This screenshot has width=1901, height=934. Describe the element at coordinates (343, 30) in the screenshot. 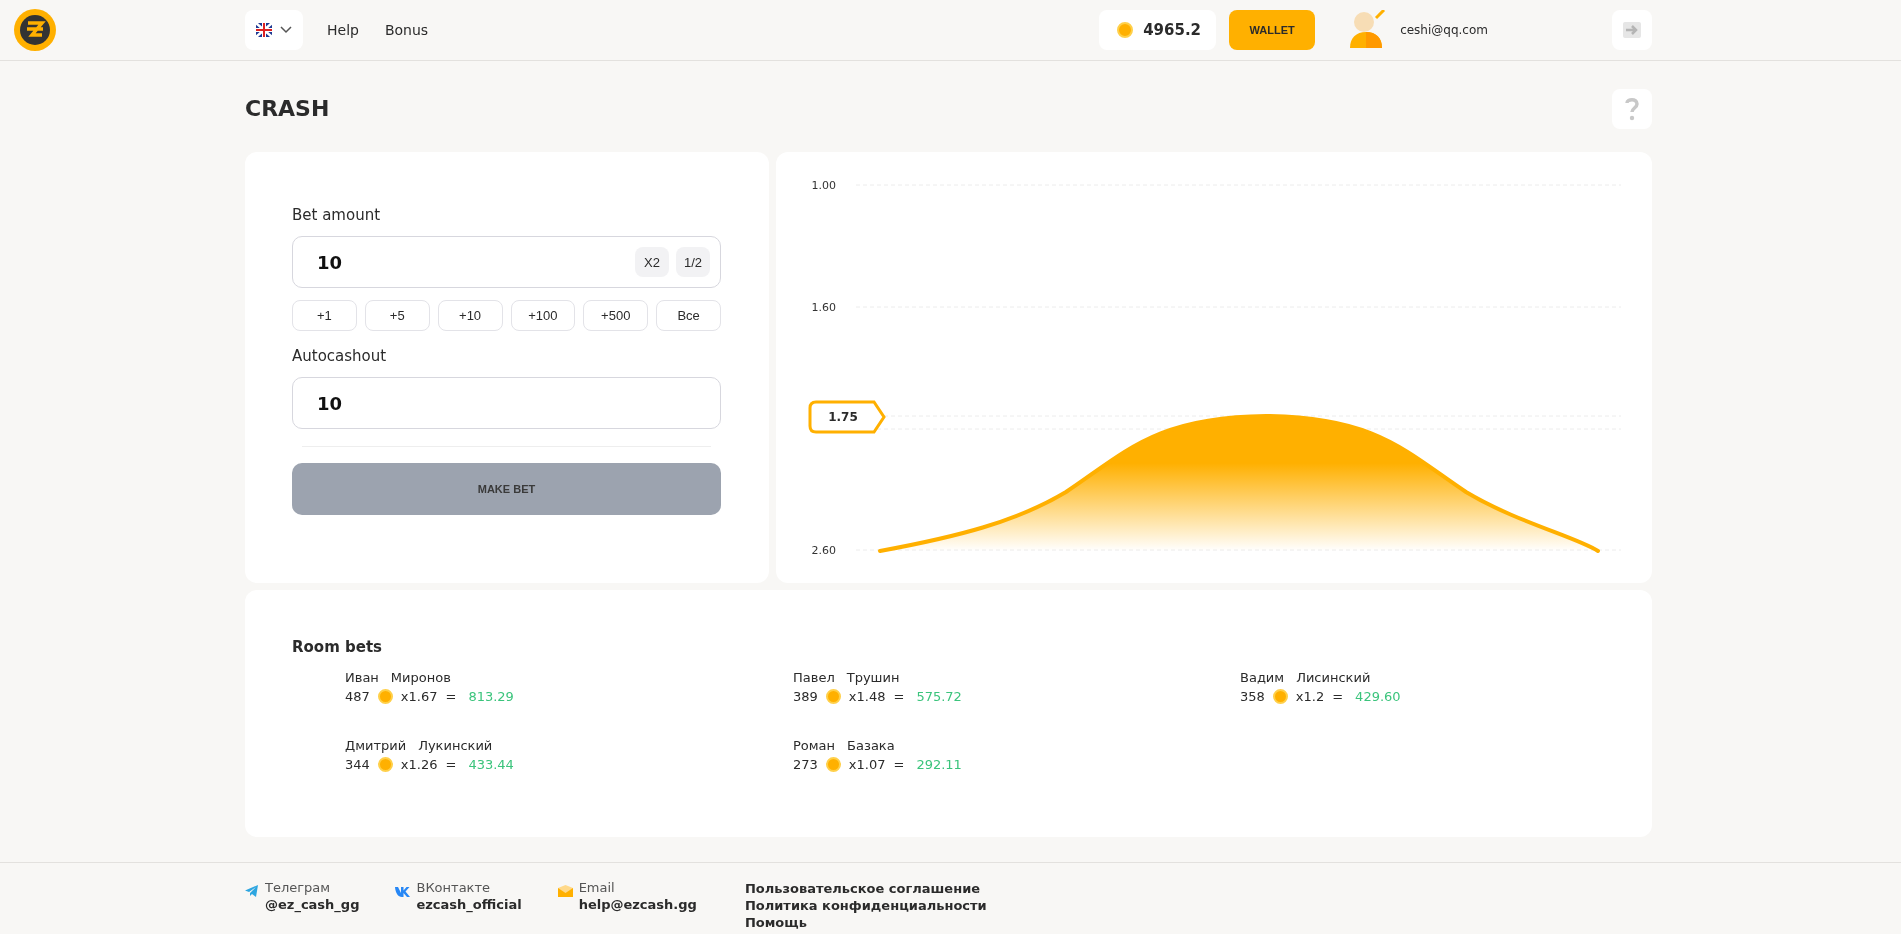

I see `nav-link: Help` at that location.